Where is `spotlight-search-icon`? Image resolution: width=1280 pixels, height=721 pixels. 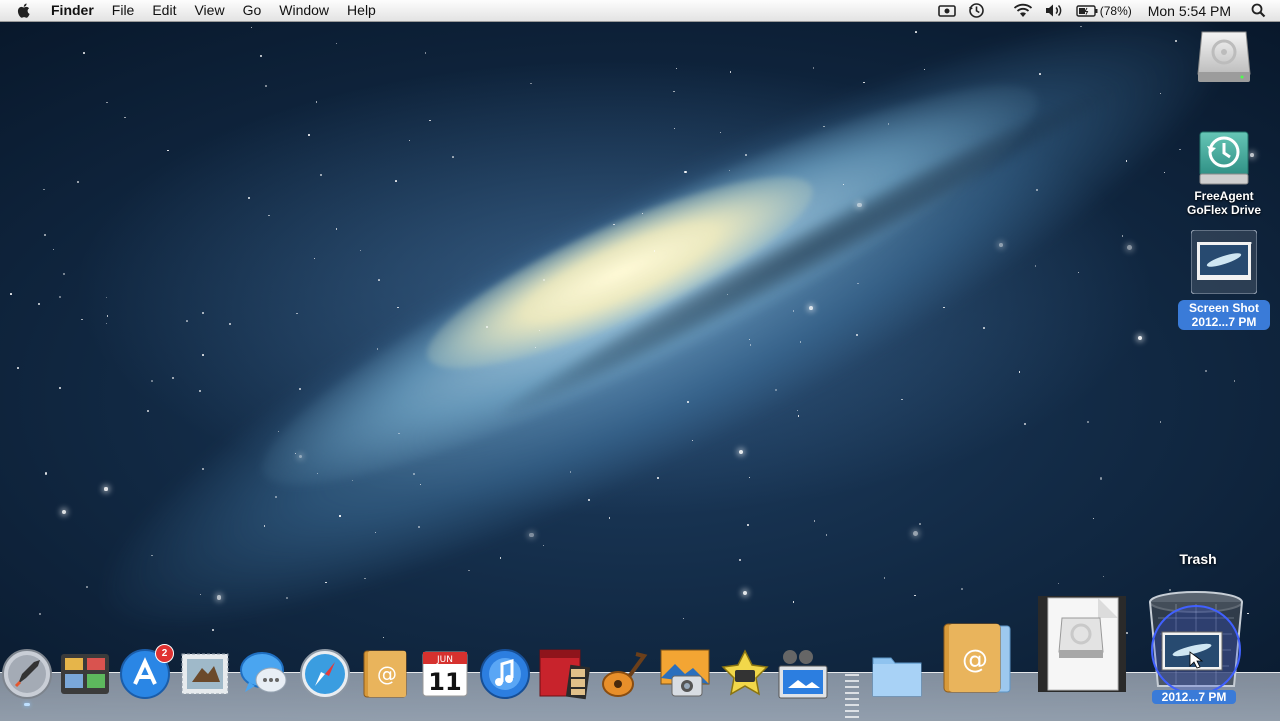
spotlight-search-icon is located at coordinates (1258, 10).